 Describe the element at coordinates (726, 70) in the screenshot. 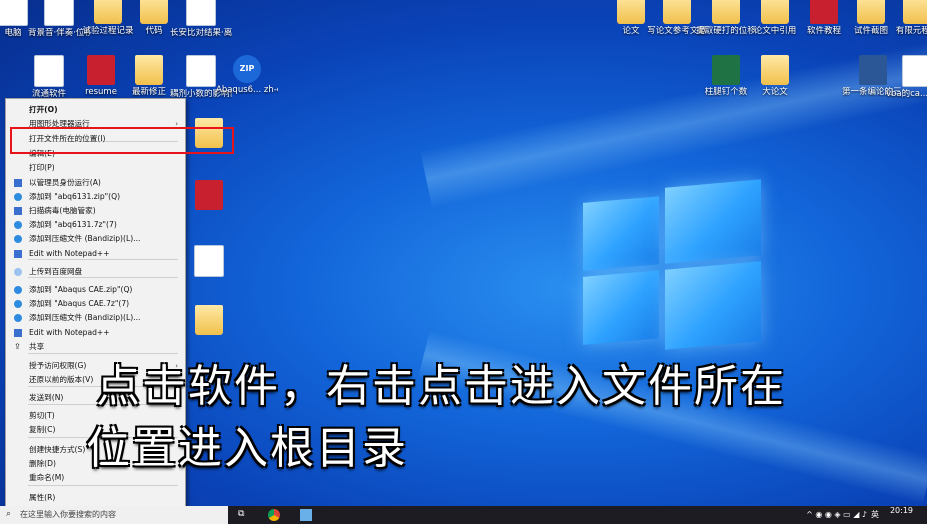

I see `excel-icon` at that location.